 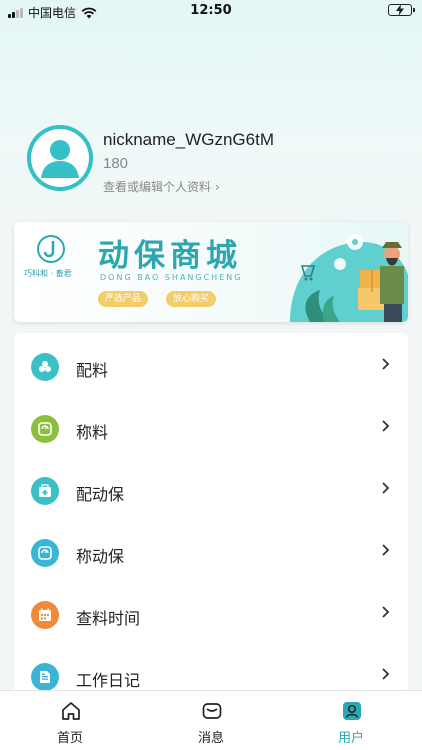 I want to click on menu-item-chaliaoshijian: 查料时间, so click(x=211, y=614).